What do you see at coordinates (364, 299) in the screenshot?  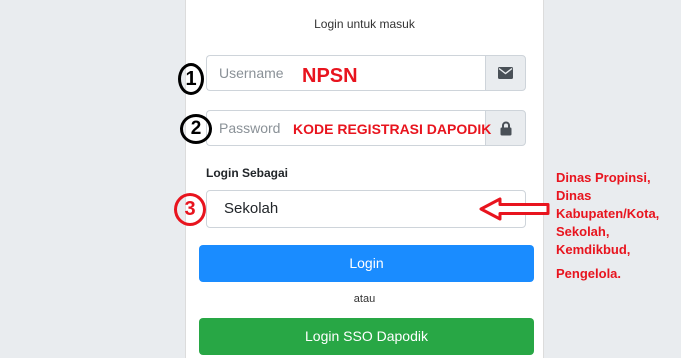 I see `or-text: atau` at bounding box center [364, 299].